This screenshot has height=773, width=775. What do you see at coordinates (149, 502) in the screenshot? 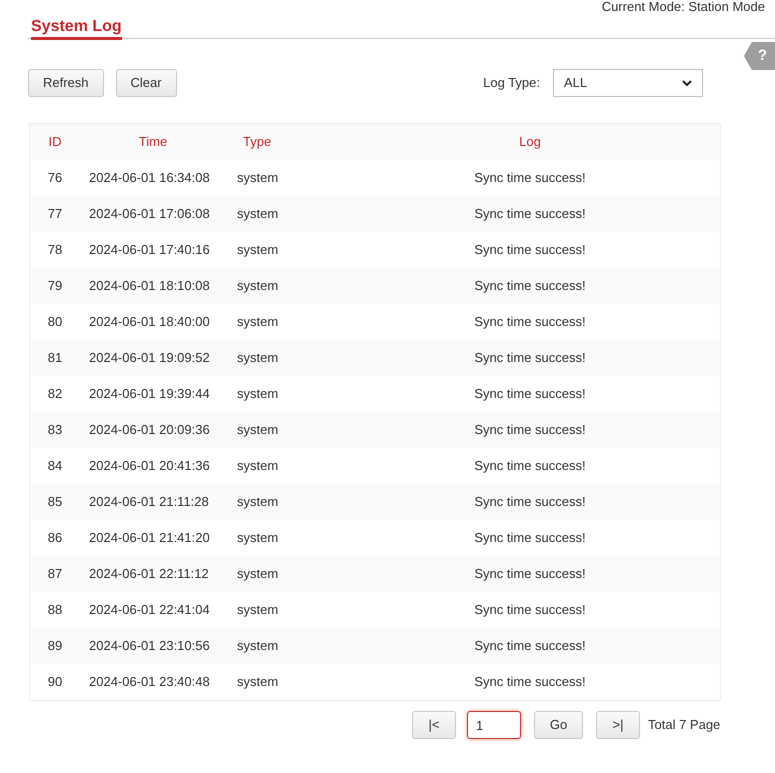
I see `table-cell-text: 2024-06-01 21:11:28` at bounding box center [149, 502].